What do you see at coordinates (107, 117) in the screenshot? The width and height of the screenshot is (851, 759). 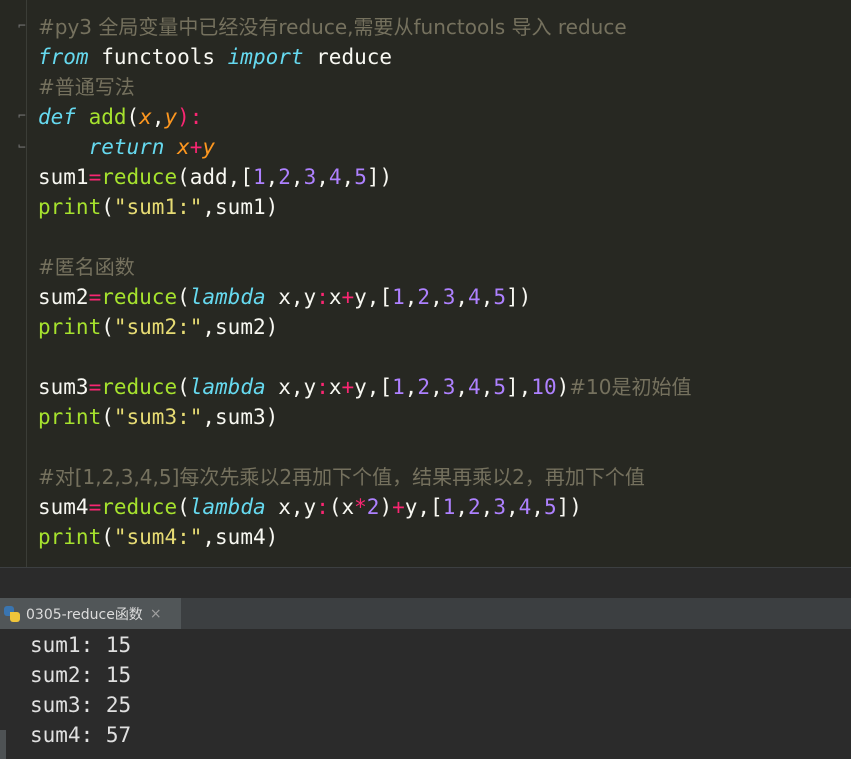 I see `function-name: add` at bounding box center [107, 117].